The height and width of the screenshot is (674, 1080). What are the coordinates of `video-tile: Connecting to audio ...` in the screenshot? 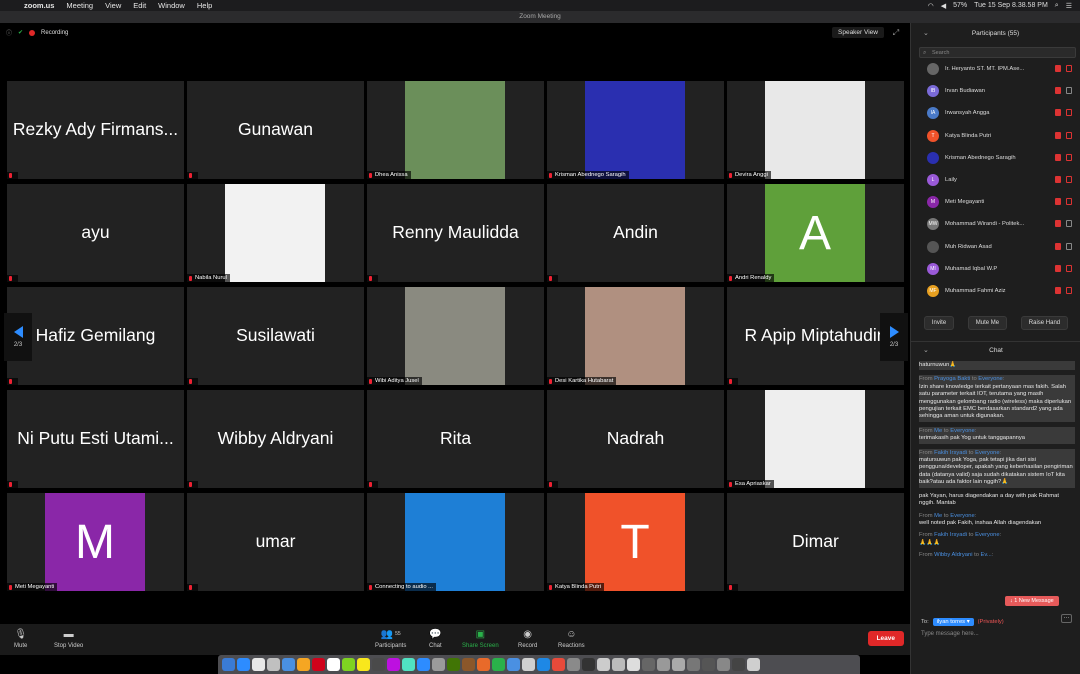 It's located at (455, 542).